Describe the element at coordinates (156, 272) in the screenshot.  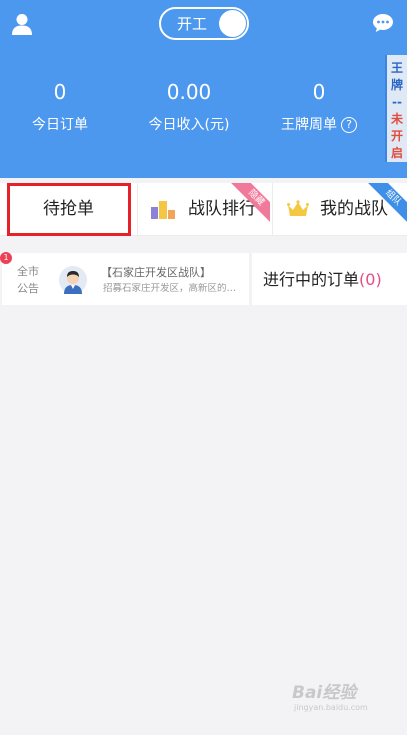
I see `notice-title: 【石家庄开发区战队】` at that location.